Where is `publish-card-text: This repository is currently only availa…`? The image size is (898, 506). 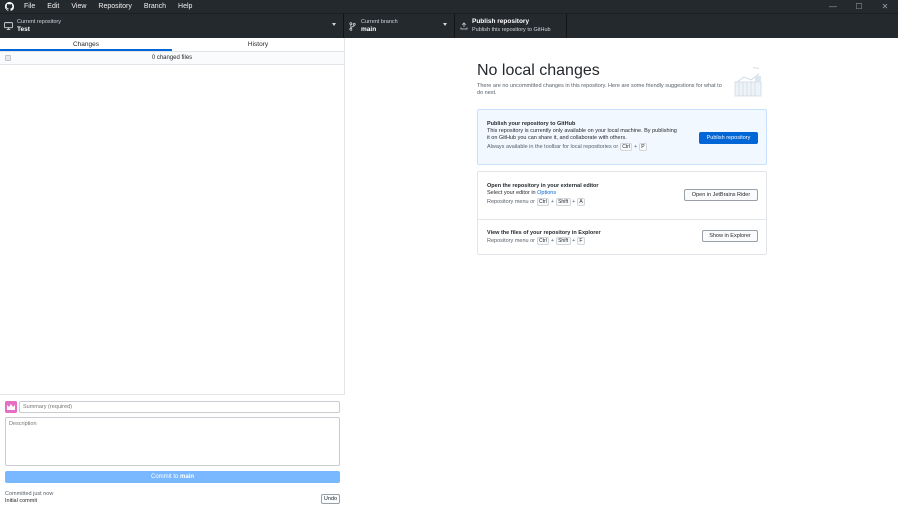
publish-card-text: This repository is currently only availa… is located at coordinates (582, 134).